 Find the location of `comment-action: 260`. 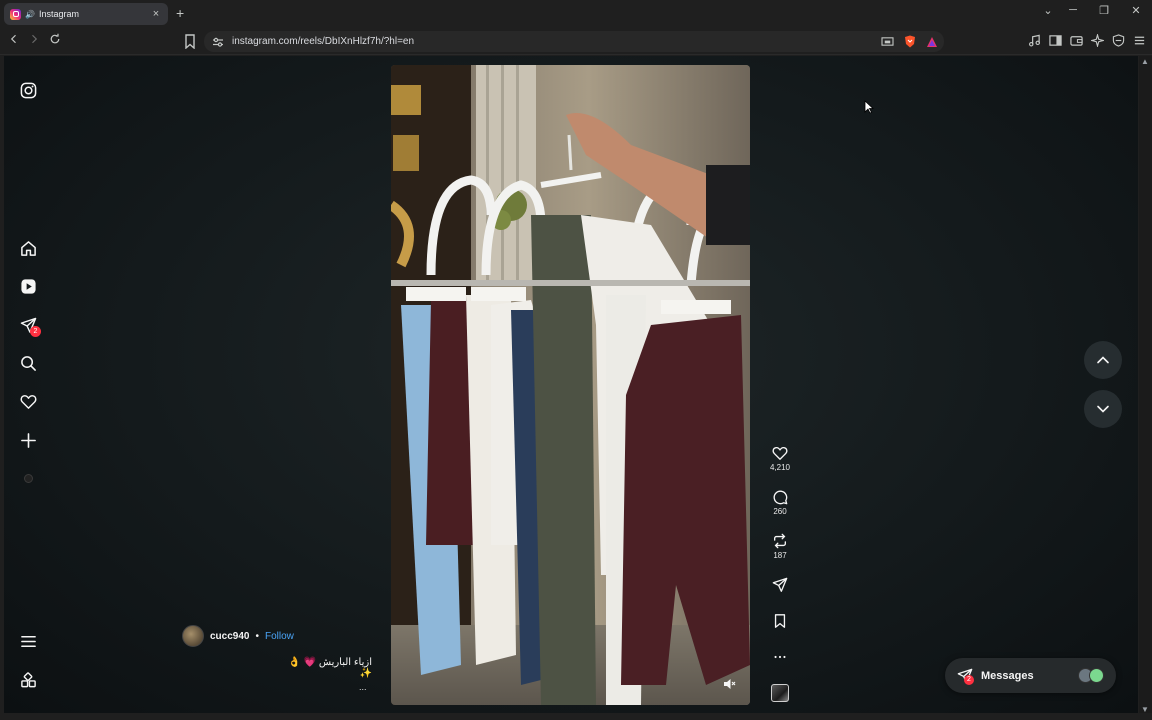

comment-action: 260 is located at coordinates (780, 502).